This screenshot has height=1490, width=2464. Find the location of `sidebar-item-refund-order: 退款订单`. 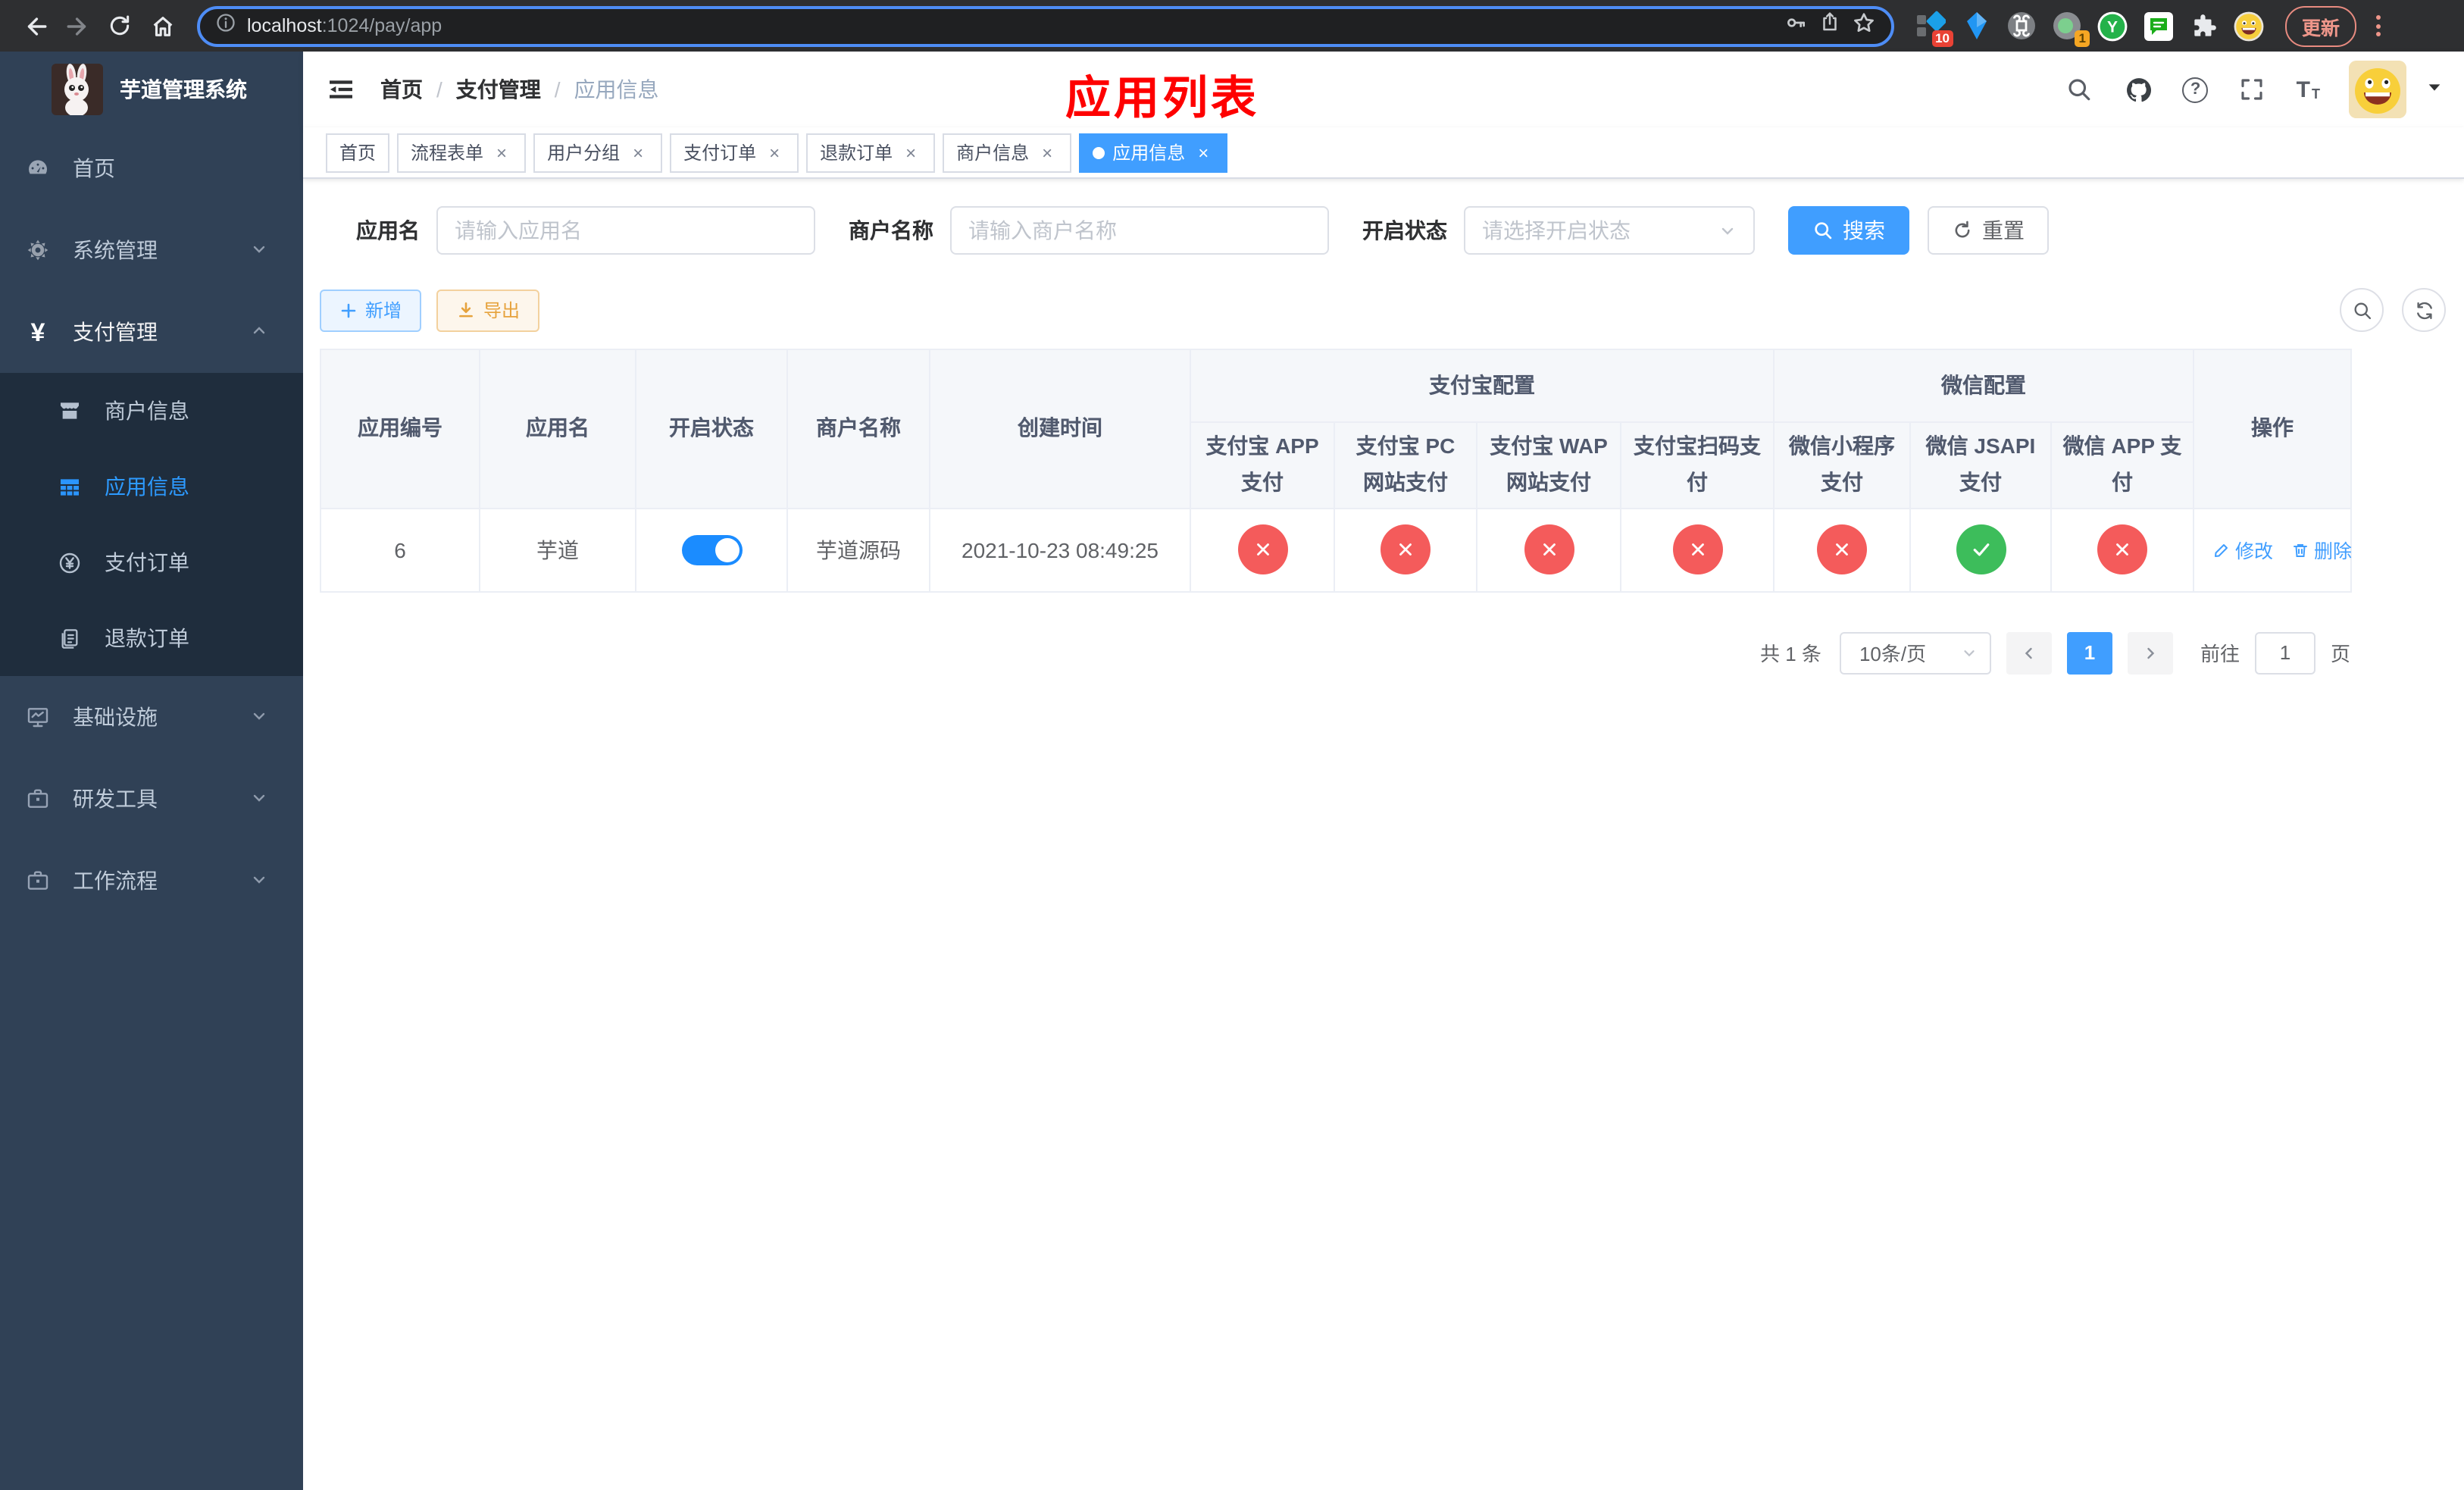

sidebar-item-refund-order: 退款订单 is located at coordinates (151, 638).